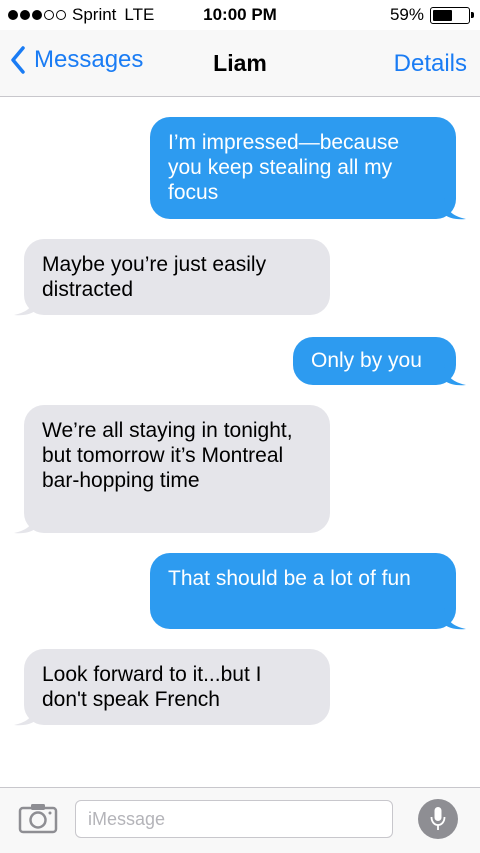 This screenshot has height=853, width=480. I want to click on chevron-left-icon, so click(18, 60).